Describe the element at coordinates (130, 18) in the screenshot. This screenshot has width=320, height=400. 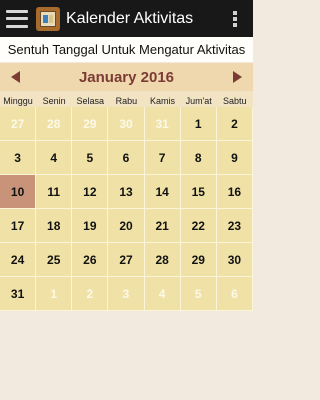
I see `app-title: Kalender Aktivitas` at that location.